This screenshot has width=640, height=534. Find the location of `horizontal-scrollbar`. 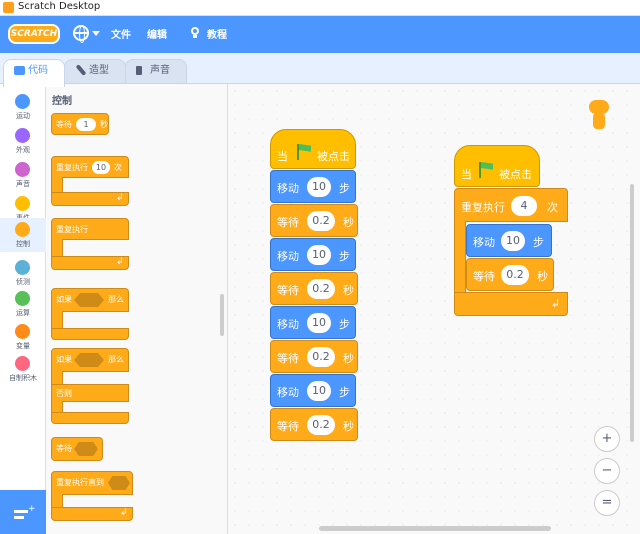

horizontal-scrollbar is located at coordinates (435, 528).